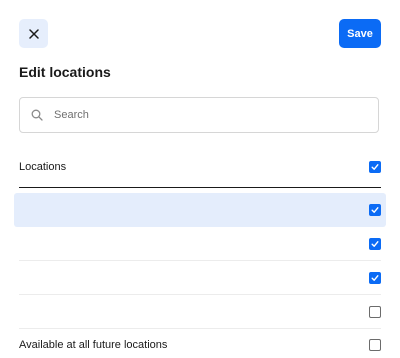  I want to click on future-locations-row: Available at all future locations, so click(200, 346).